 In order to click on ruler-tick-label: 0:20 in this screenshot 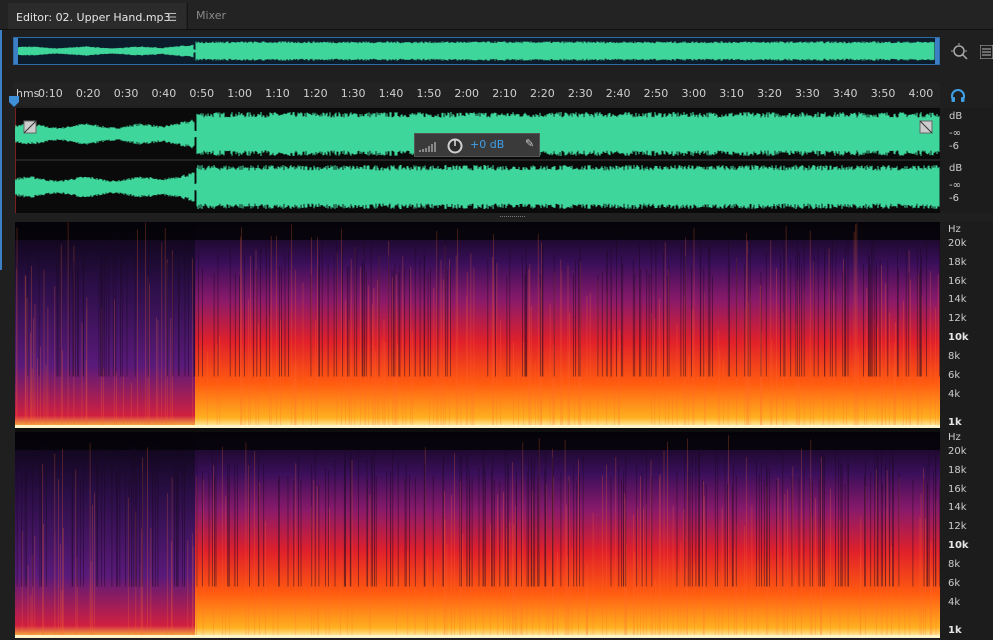, I will do `click(88, 93)`.